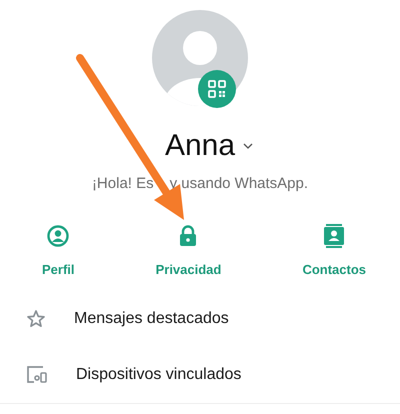  I want to click on action-button: Privacidad, so click(189, 250).